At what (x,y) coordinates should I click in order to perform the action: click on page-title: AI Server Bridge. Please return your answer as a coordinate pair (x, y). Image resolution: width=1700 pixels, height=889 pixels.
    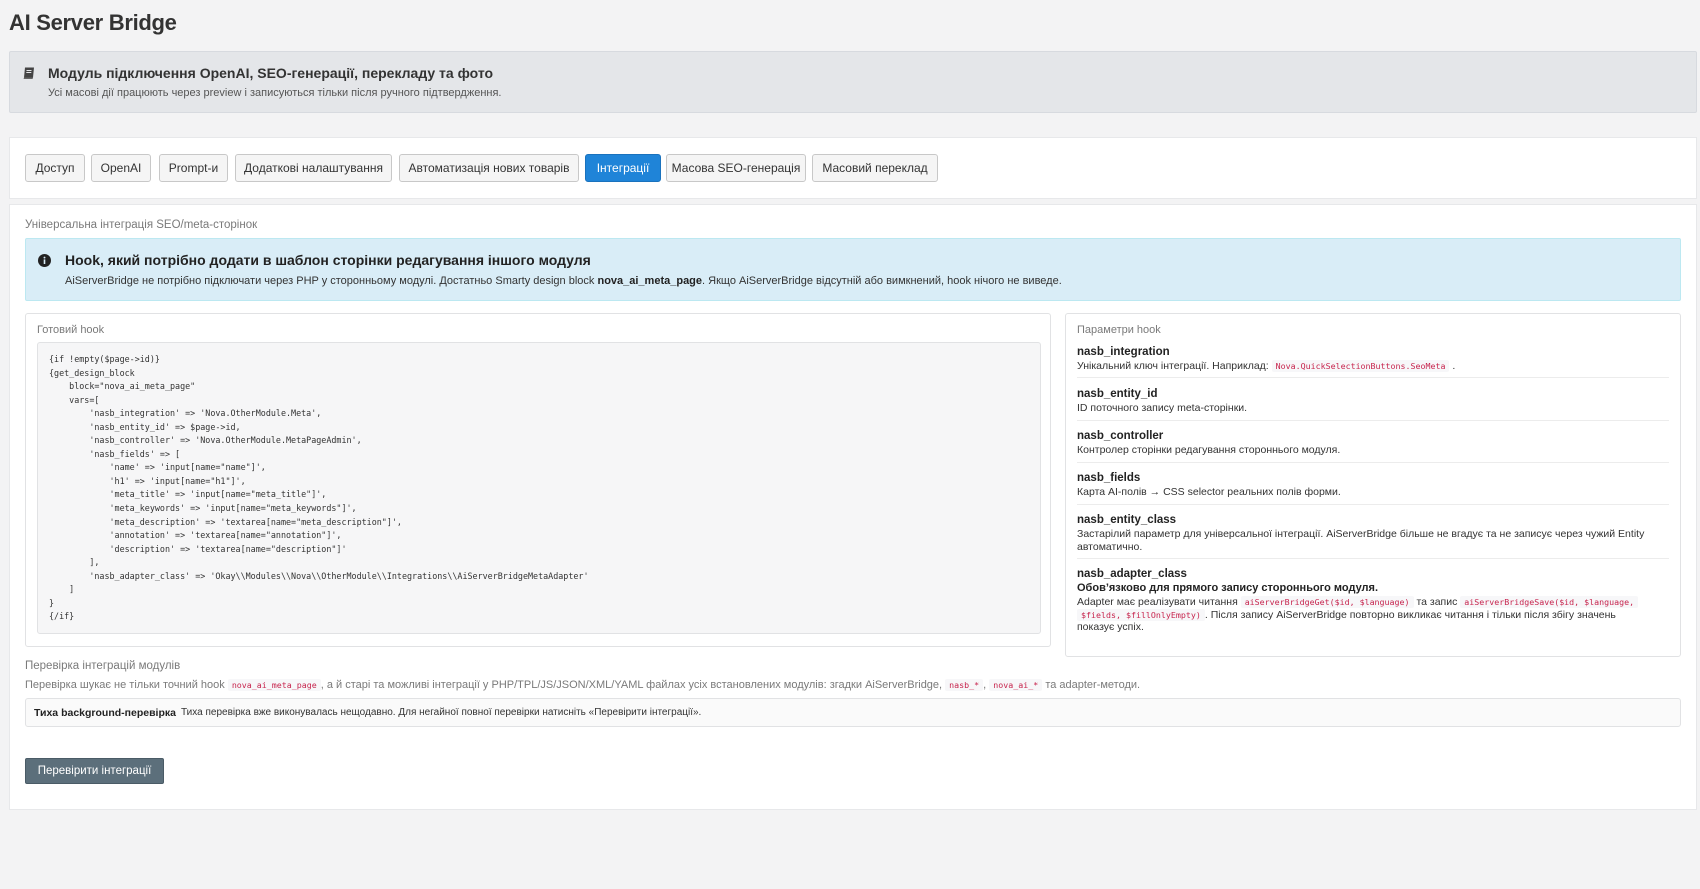
    Looking at the image, I should click on (93, 22).